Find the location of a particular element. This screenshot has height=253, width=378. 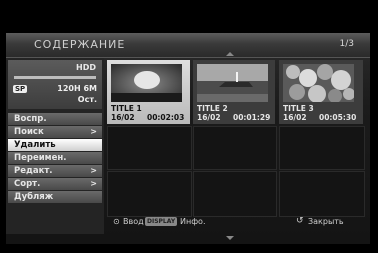

capacity-bar is located at coordinates (55, 77).